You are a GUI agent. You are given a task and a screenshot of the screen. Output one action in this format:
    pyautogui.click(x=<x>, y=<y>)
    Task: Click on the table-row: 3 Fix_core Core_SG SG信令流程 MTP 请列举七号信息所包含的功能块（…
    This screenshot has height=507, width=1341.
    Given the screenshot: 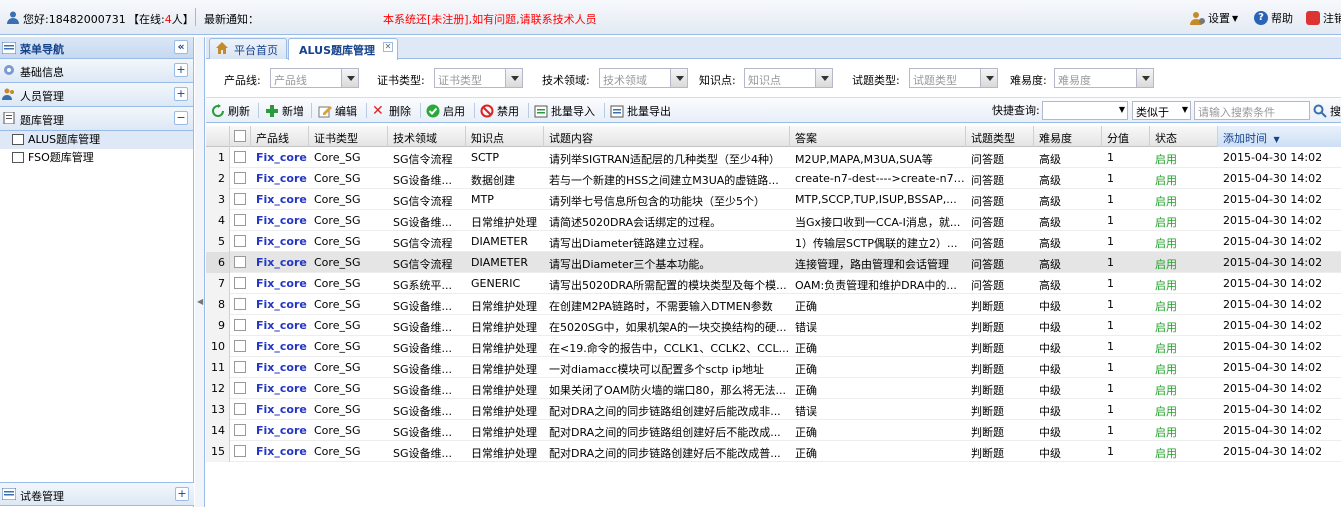 What is the action you would take?
    pyautogui.click(x=773, y=199)
    